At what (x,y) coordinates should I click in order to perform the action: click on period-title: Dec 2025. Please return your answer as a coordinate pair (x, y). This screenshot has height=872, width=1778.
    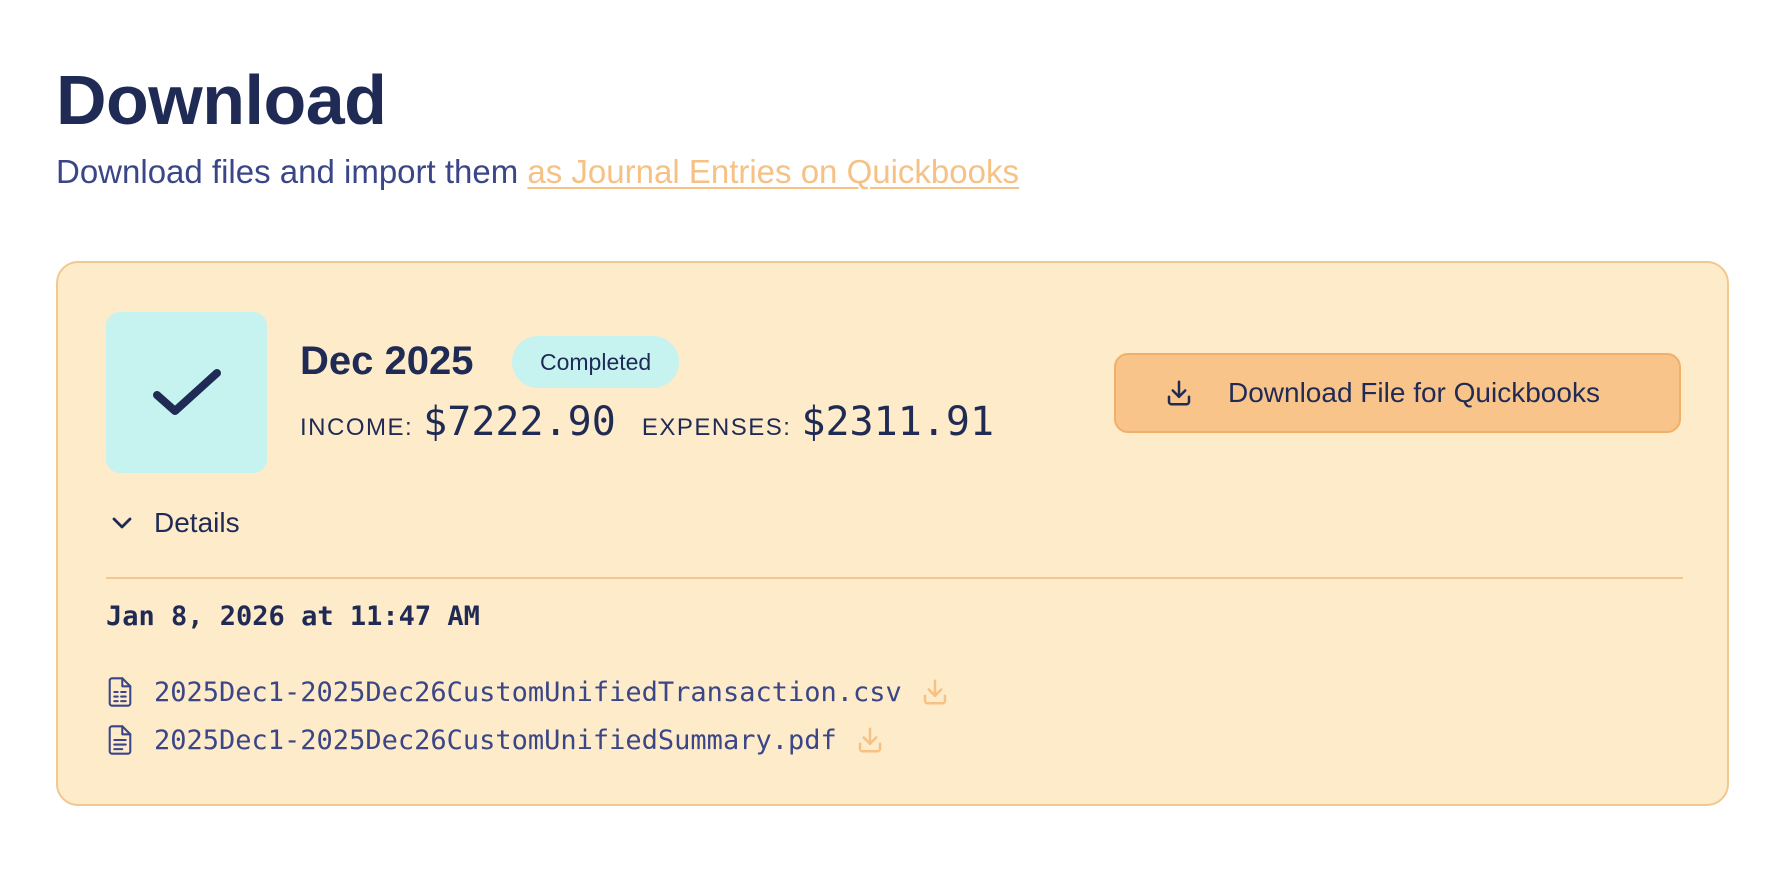
    Looking at the image, I should click on (387, 361).